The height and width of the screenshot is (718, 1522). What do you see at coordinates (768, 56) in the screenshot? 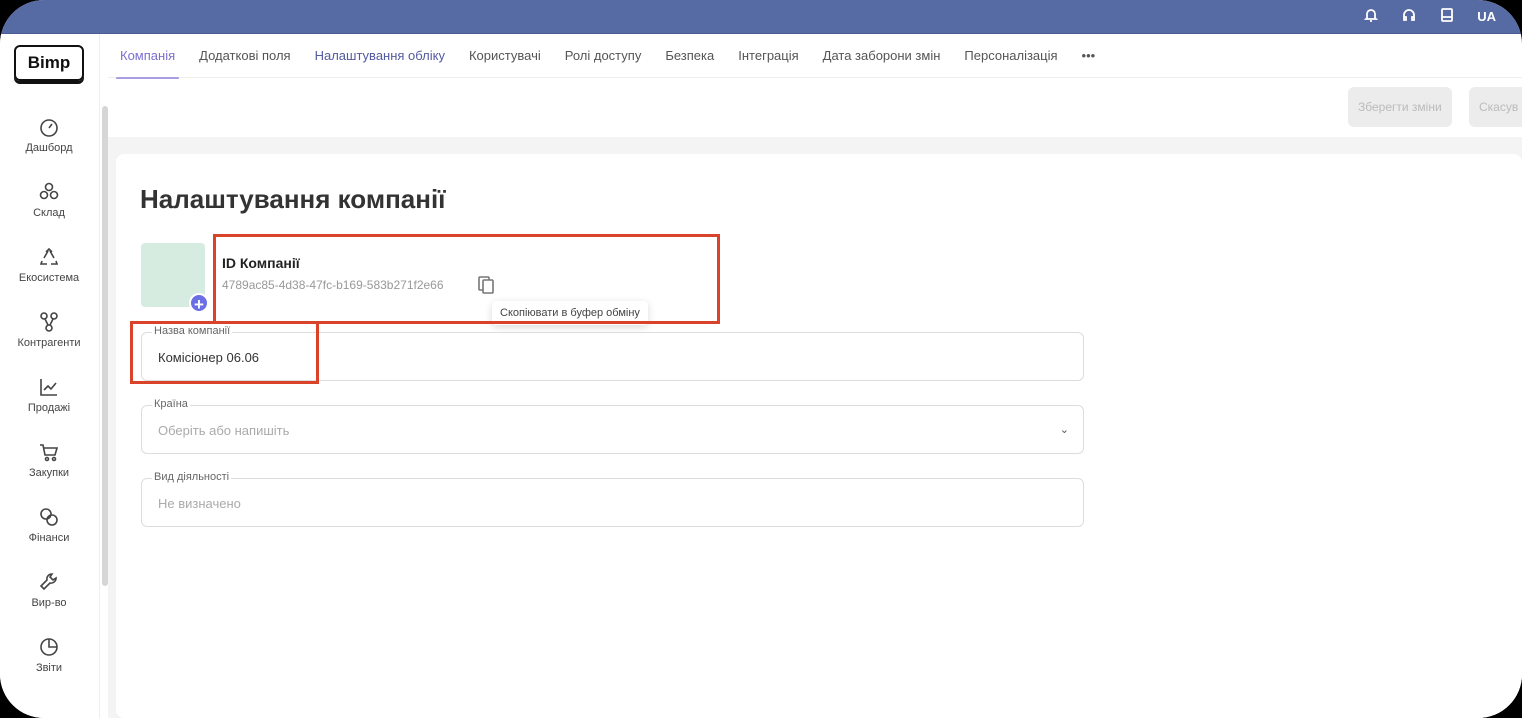
I see `tab-6: Інтеграція` at bounding box center [768, 56].